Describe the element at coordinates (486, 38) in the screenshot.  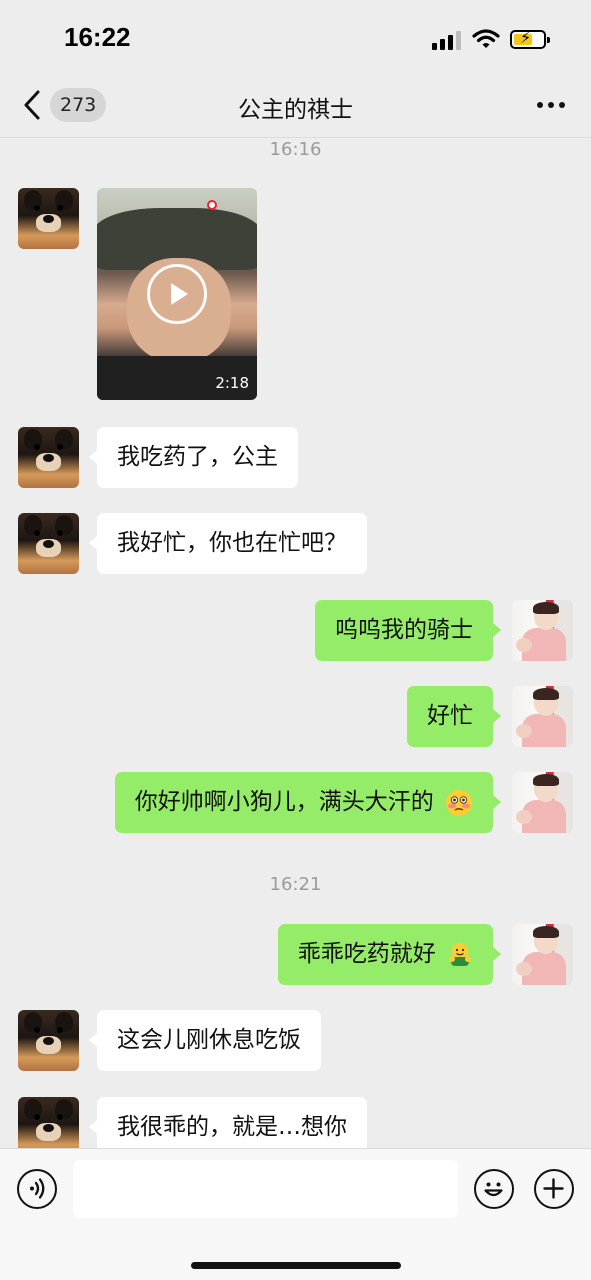
I see `wifi-icon` at that location.